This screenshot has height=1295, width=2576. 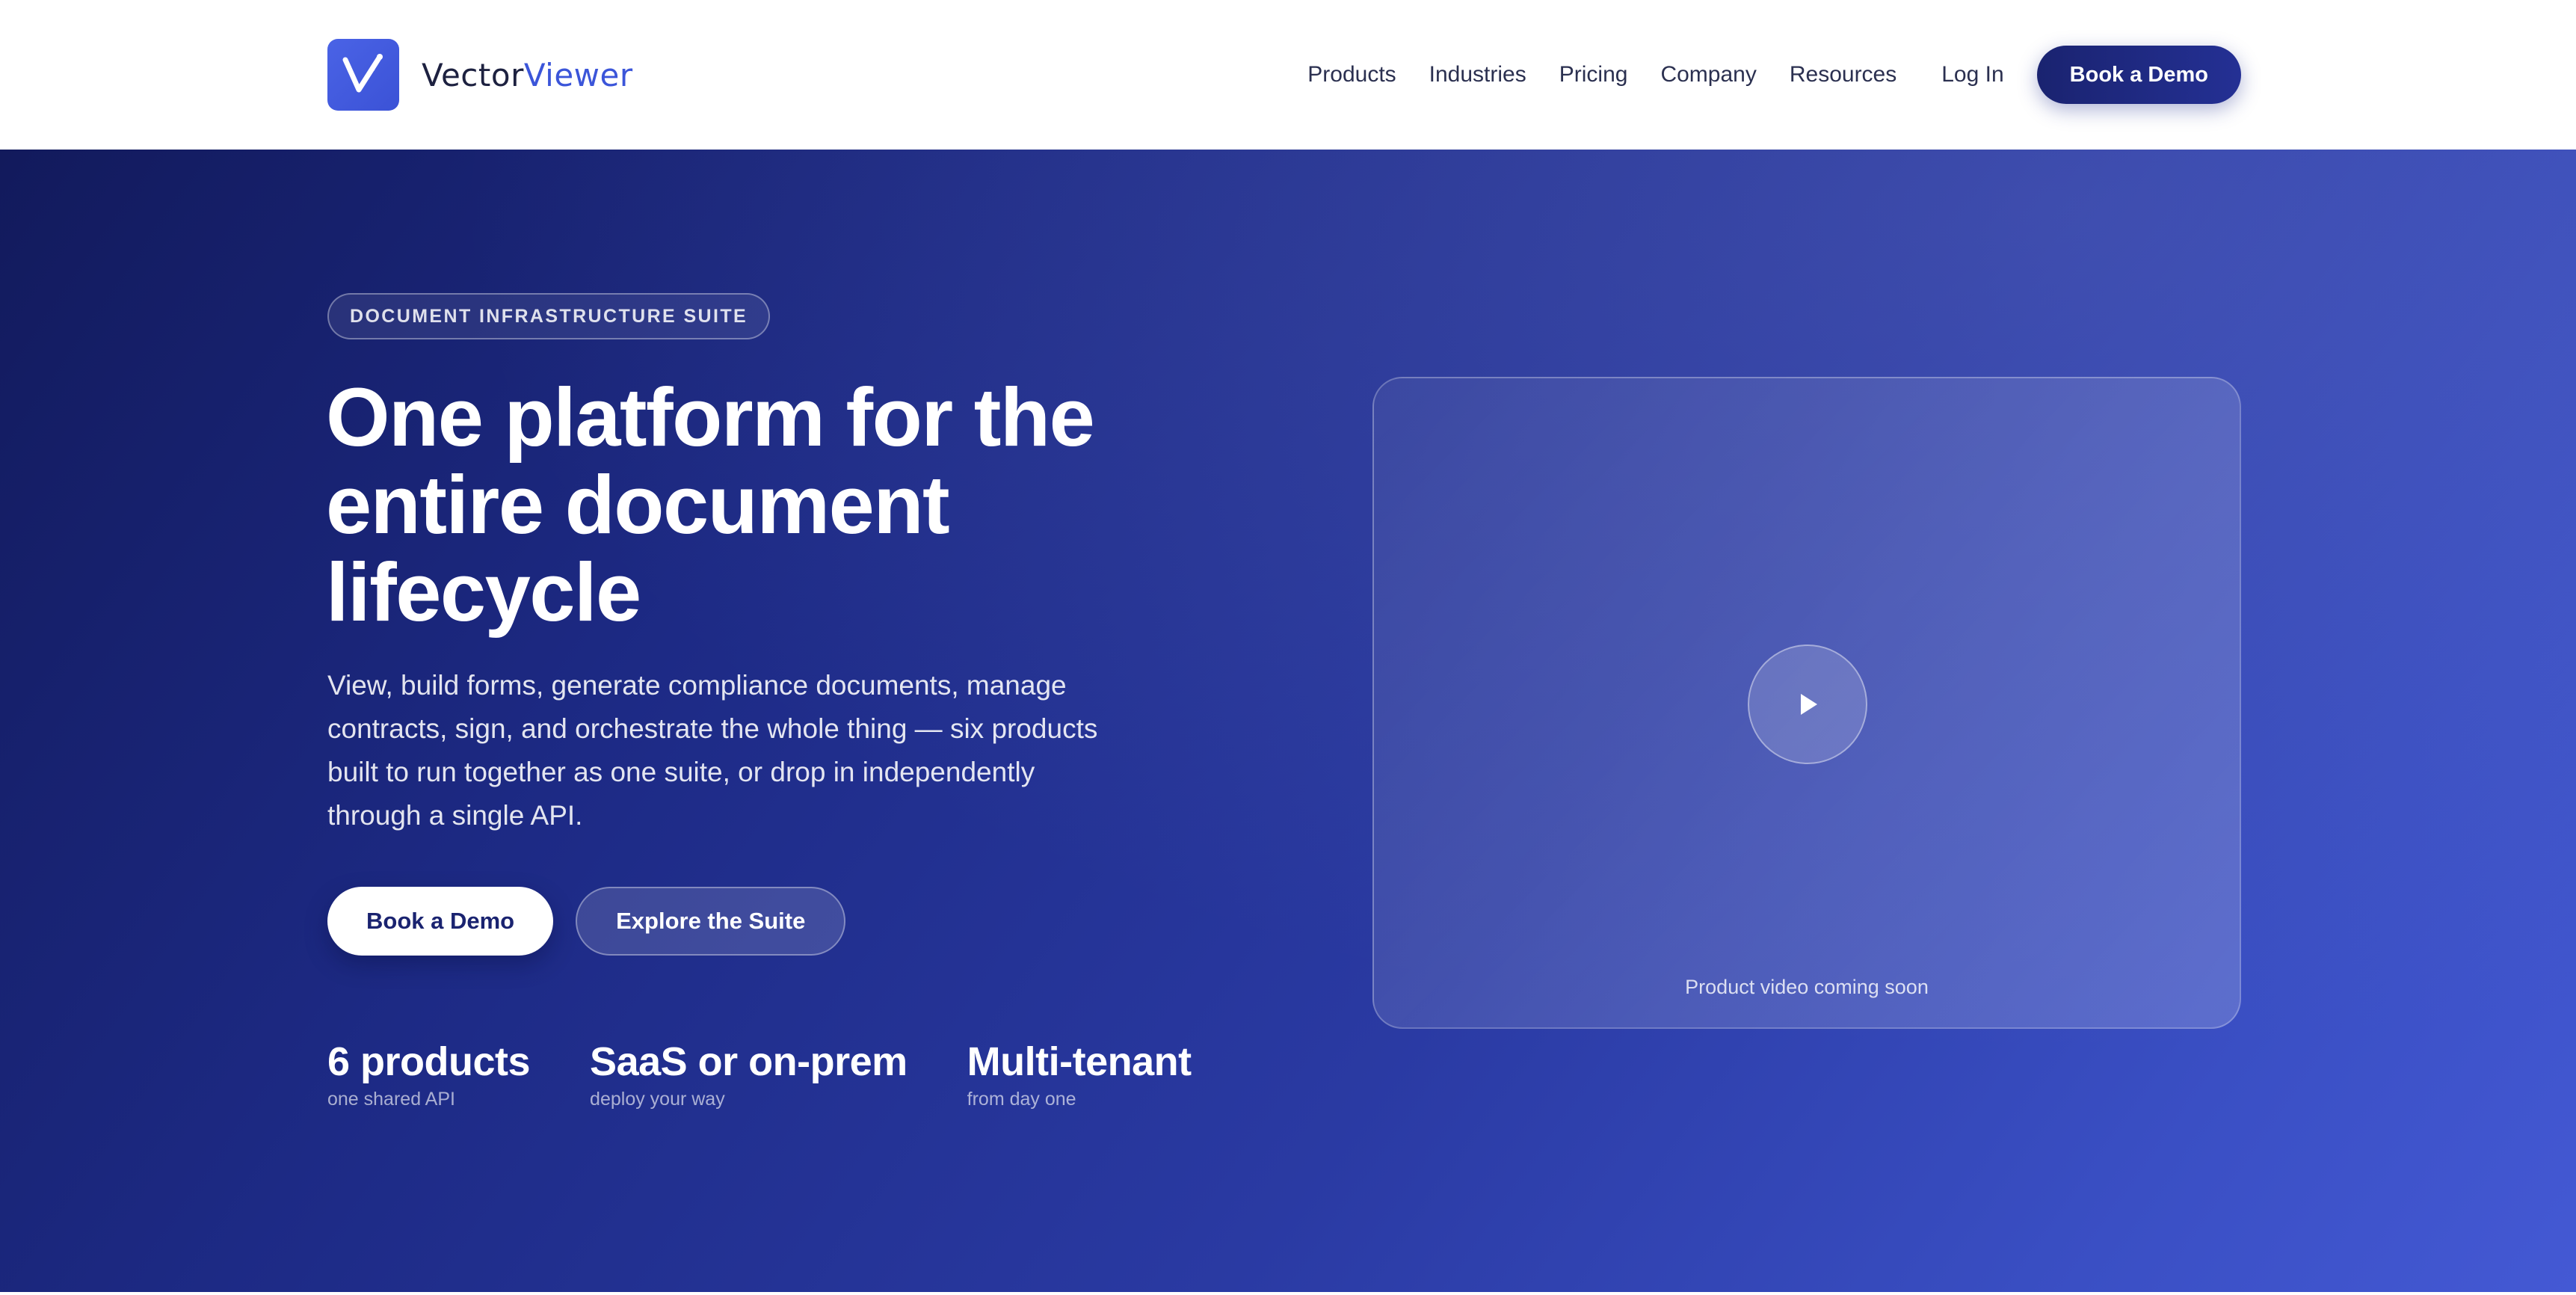 I want to click on brand-wordmark: VectorViewer, so click(x=527, y=75).